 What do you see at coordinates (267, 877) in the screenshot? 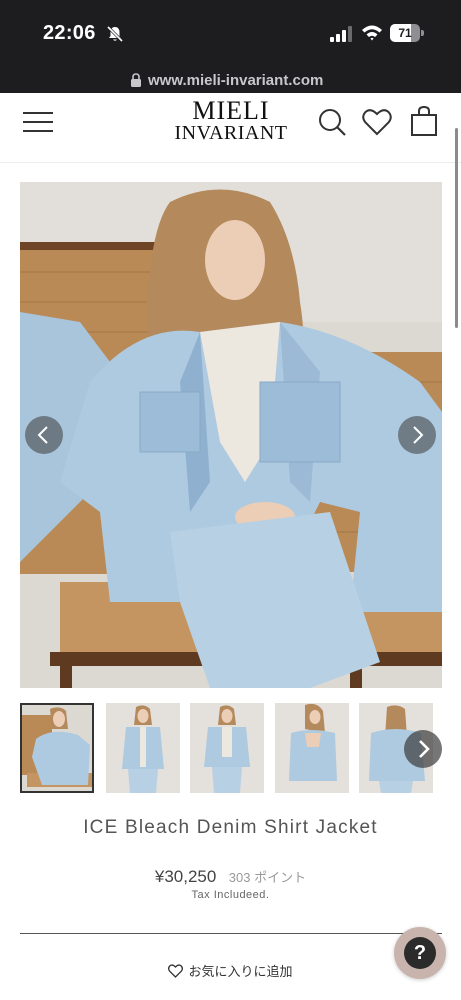
I see `product-points: 303 ポイント` at bounding box center [267, 877].